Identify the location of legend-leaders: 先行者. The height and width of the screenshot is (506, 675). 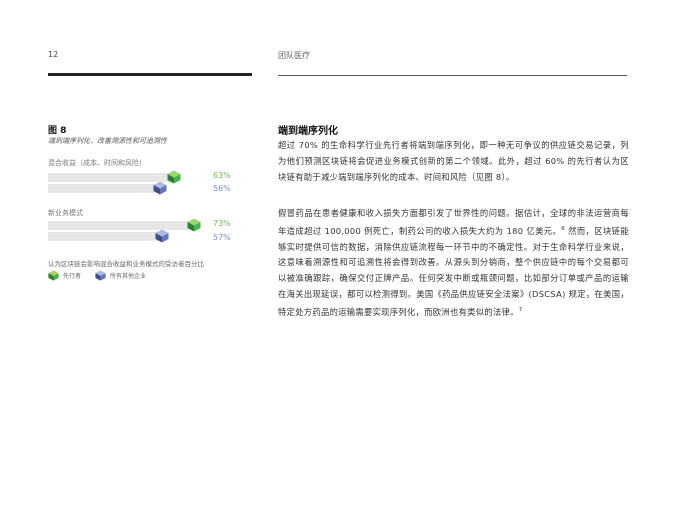
(64, 275).